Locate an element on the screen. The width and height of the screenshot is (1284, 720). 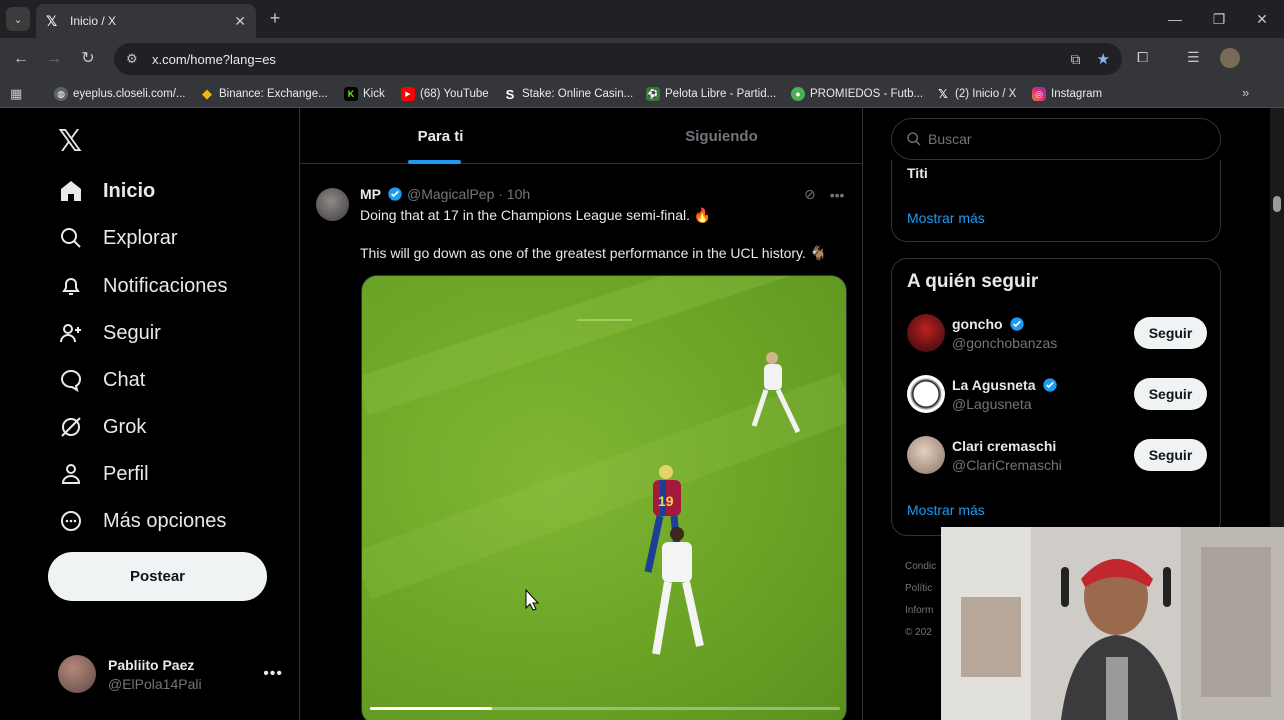
close-icon: ✕ is located at coordinates (240, 21).